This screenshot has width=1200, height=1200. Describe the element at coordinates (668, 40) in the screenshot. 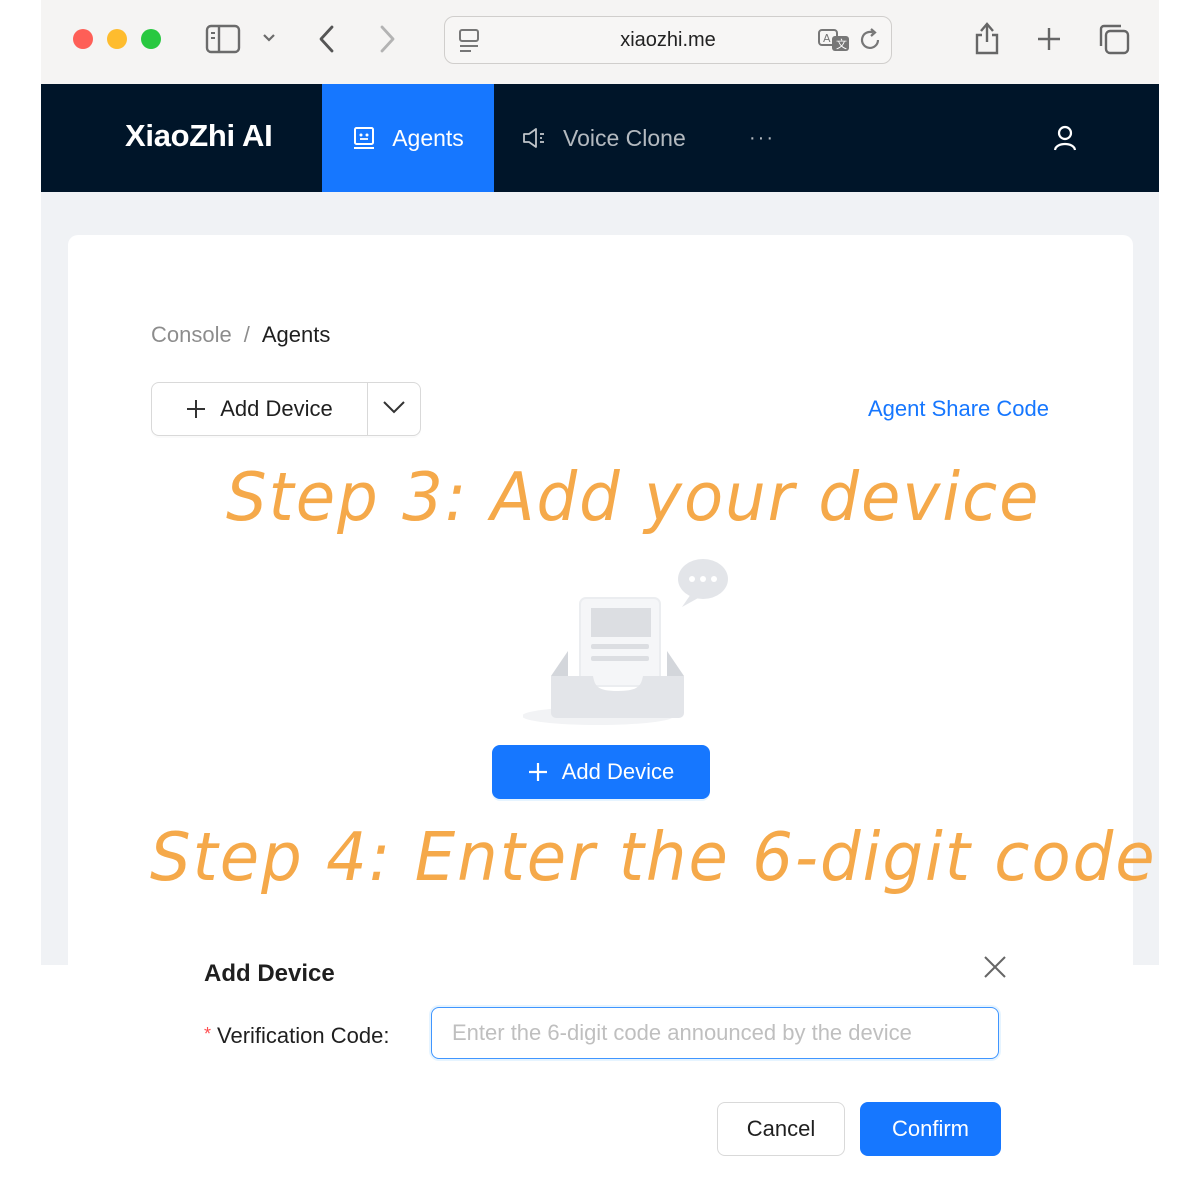

I see `address-bar: xiaozhi.me A文` at that location.